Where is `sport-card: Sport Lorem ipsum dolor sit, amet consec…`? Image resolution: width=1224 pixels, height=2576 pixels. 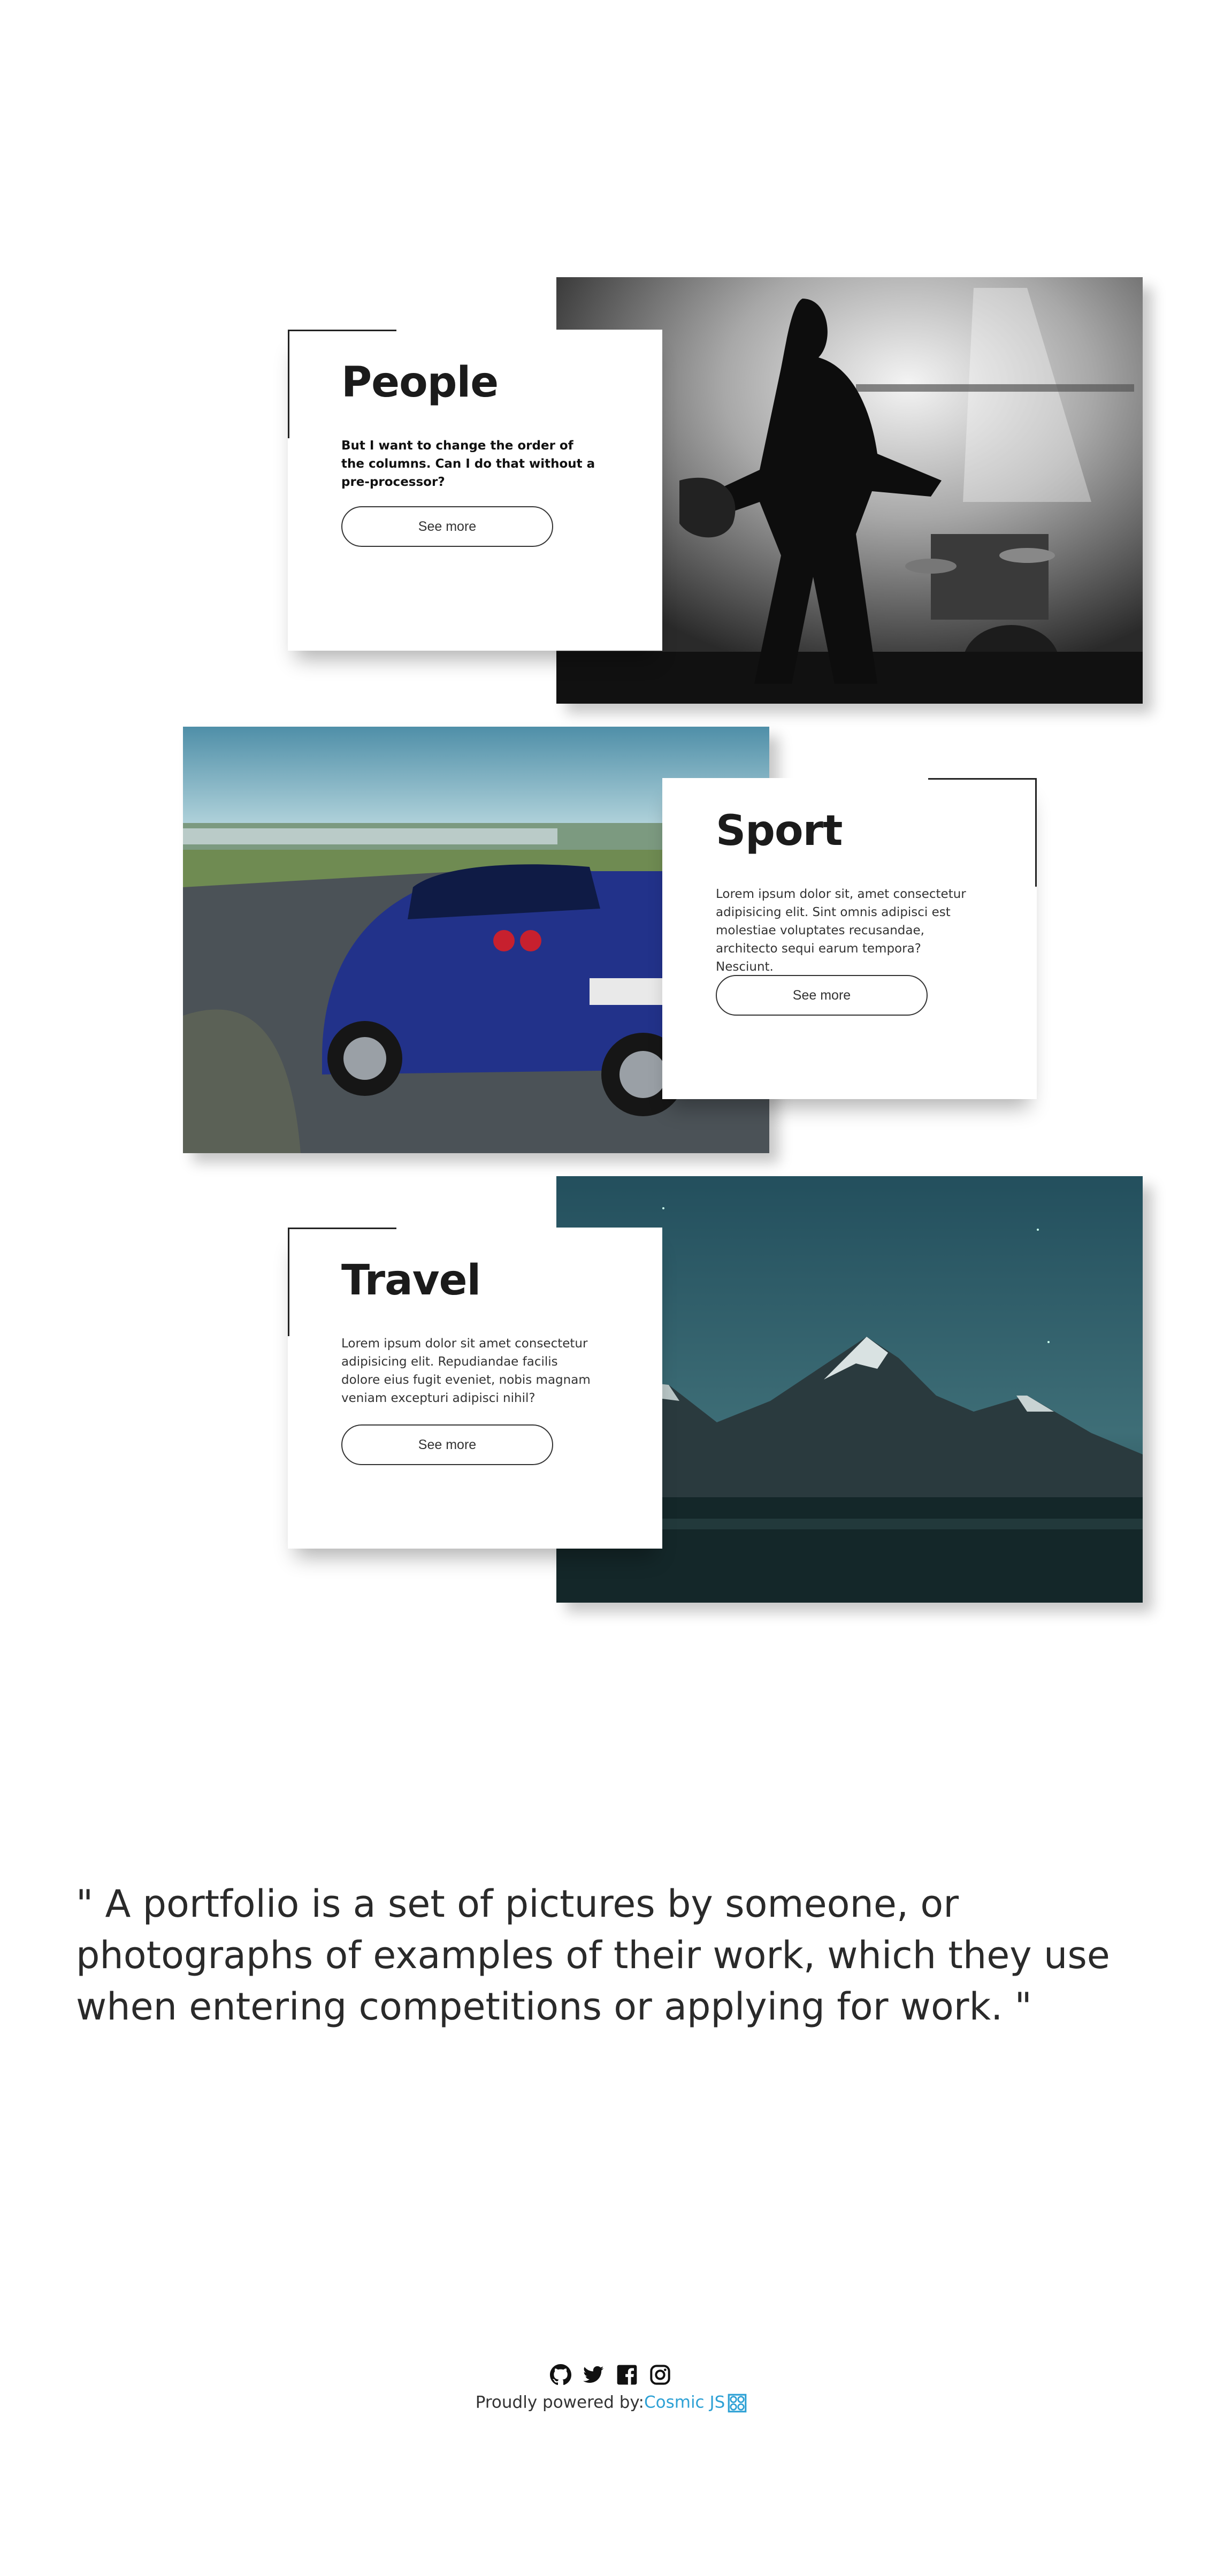 sport-card: Sport Lorem ipsum dolor sit, amet consec… is located at coordinates (850, 938).